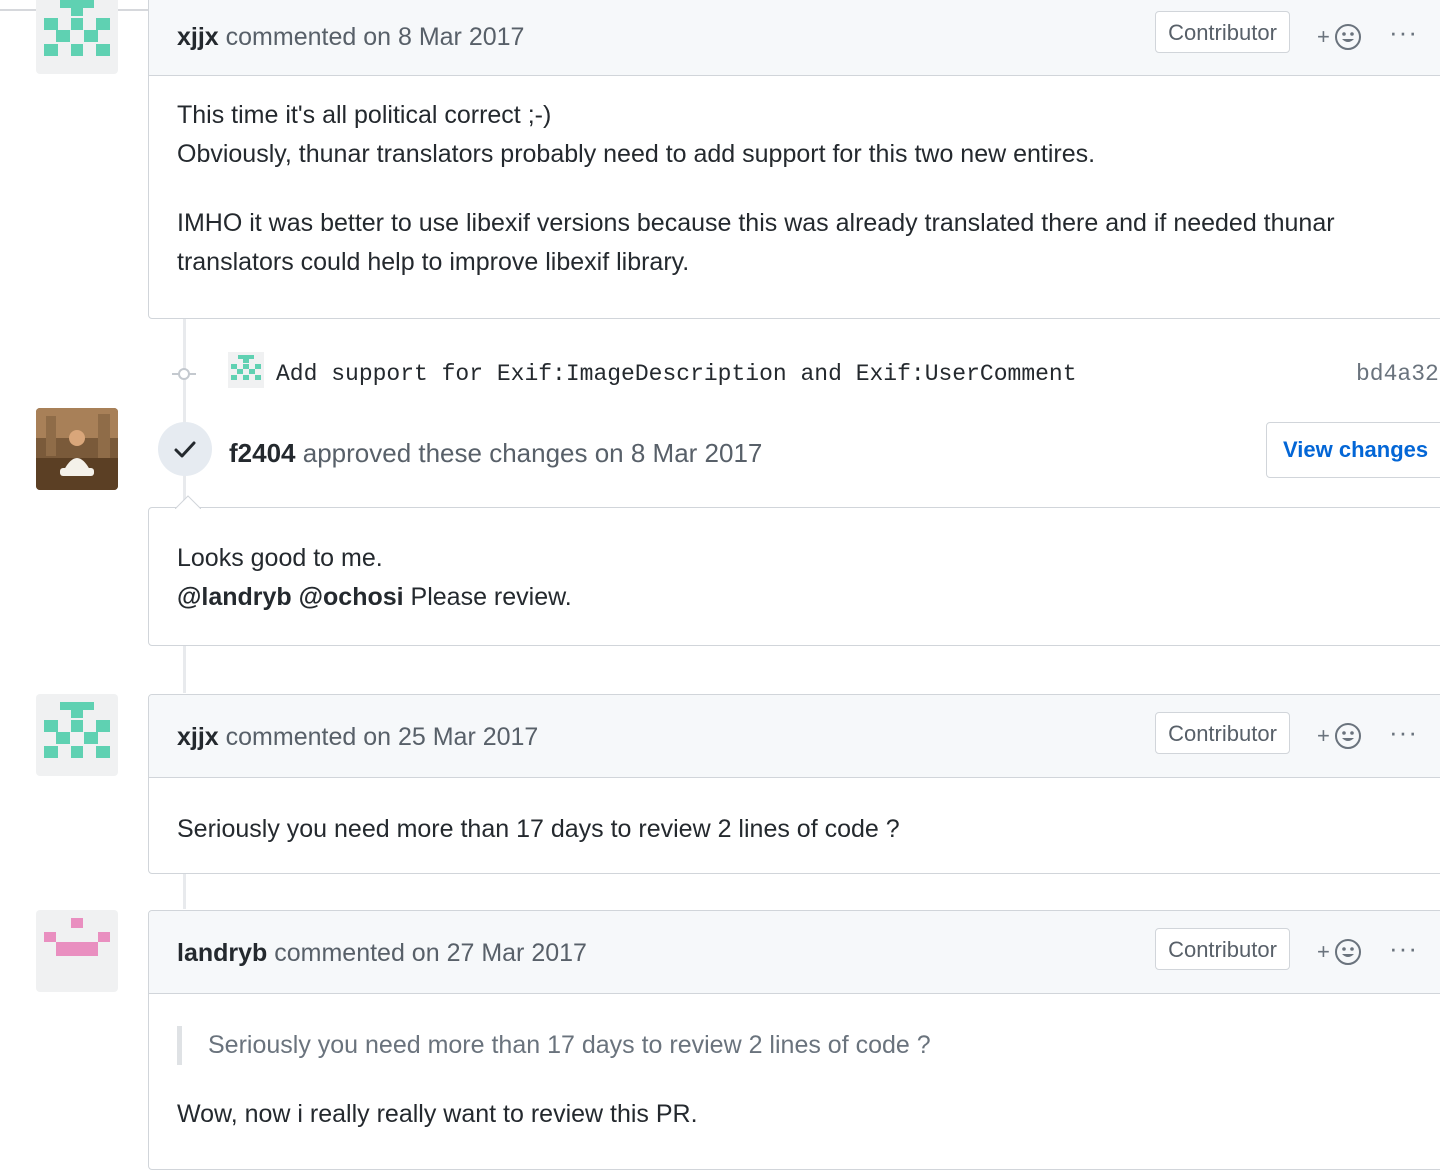 This screenshot has width=1440, height=1170. What do you see at coordinates (375, 37) in the screenshot?
I see `comment-timestamp: commented on 8 Mar 2017` at bounding box center [375, 37].